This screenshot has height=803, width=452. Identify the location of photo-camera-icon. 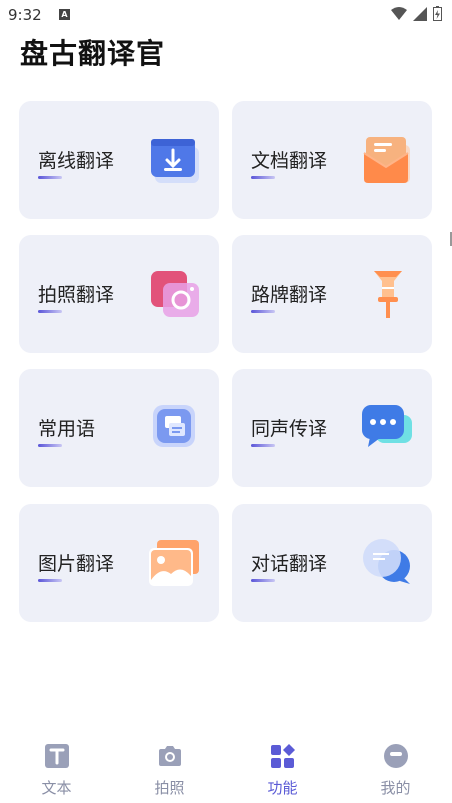
(175, 294).